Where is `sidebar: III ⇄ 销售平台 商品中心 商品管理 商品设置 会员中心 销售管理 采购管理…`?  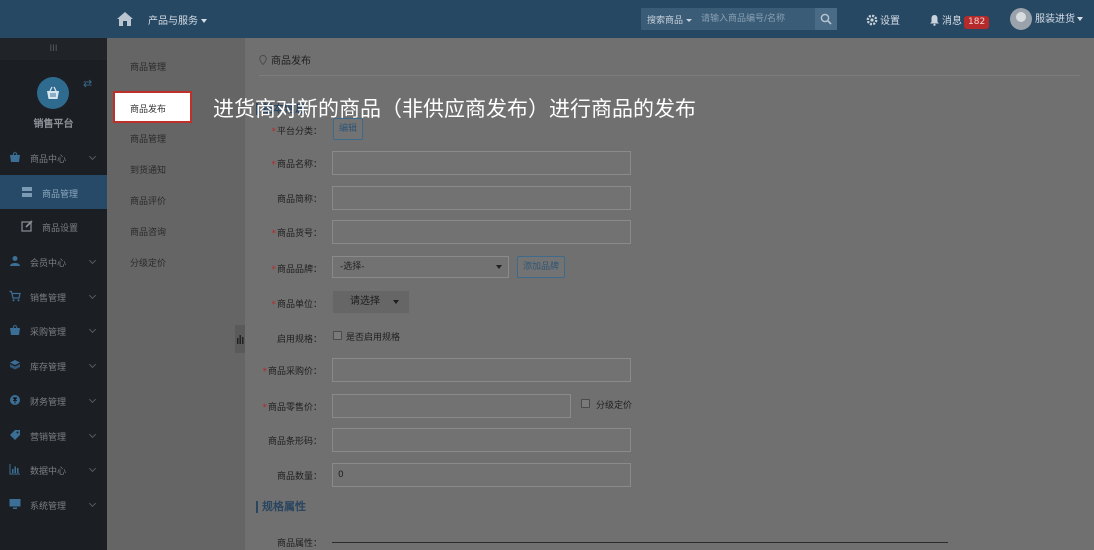
sidebar: III ⇄ 销售平台 商品中心 商品管理 商品设置 会员中心 销售管理 采购管理… is located at coordinates (53, 294).